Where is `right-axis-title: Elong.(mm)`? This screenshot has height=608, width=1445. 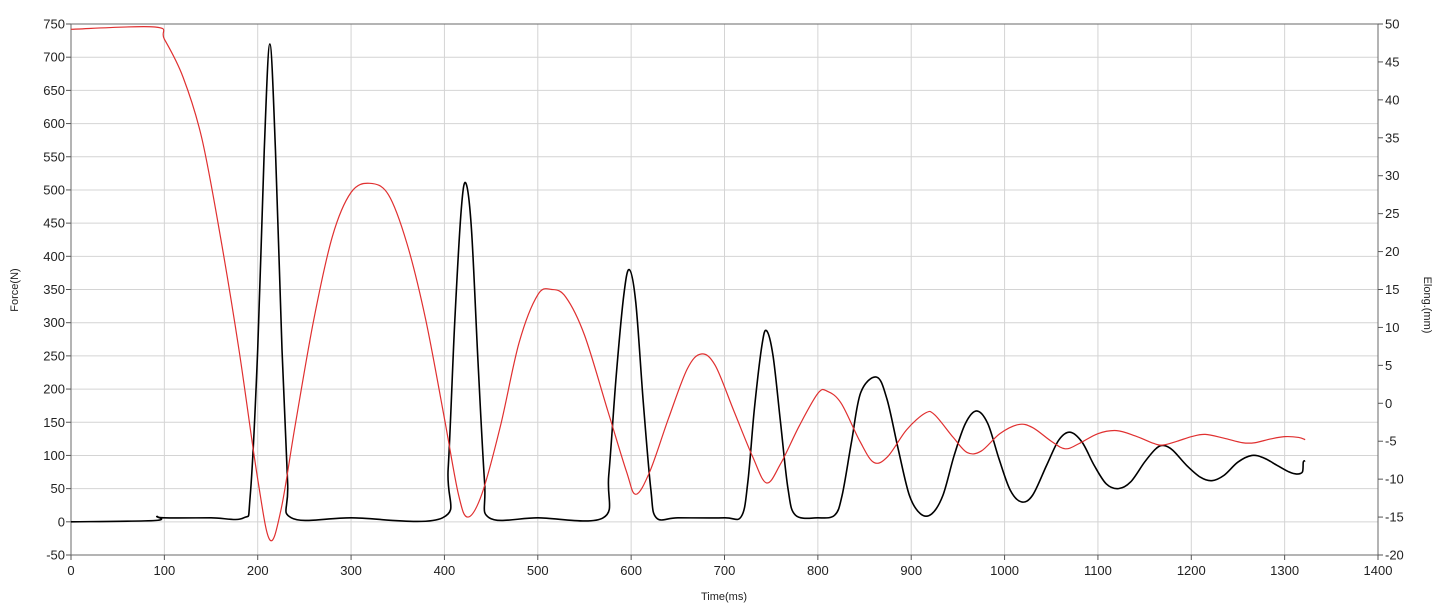
right-axis-title: Elong.(mm) is located at coordinates (1427, 305).